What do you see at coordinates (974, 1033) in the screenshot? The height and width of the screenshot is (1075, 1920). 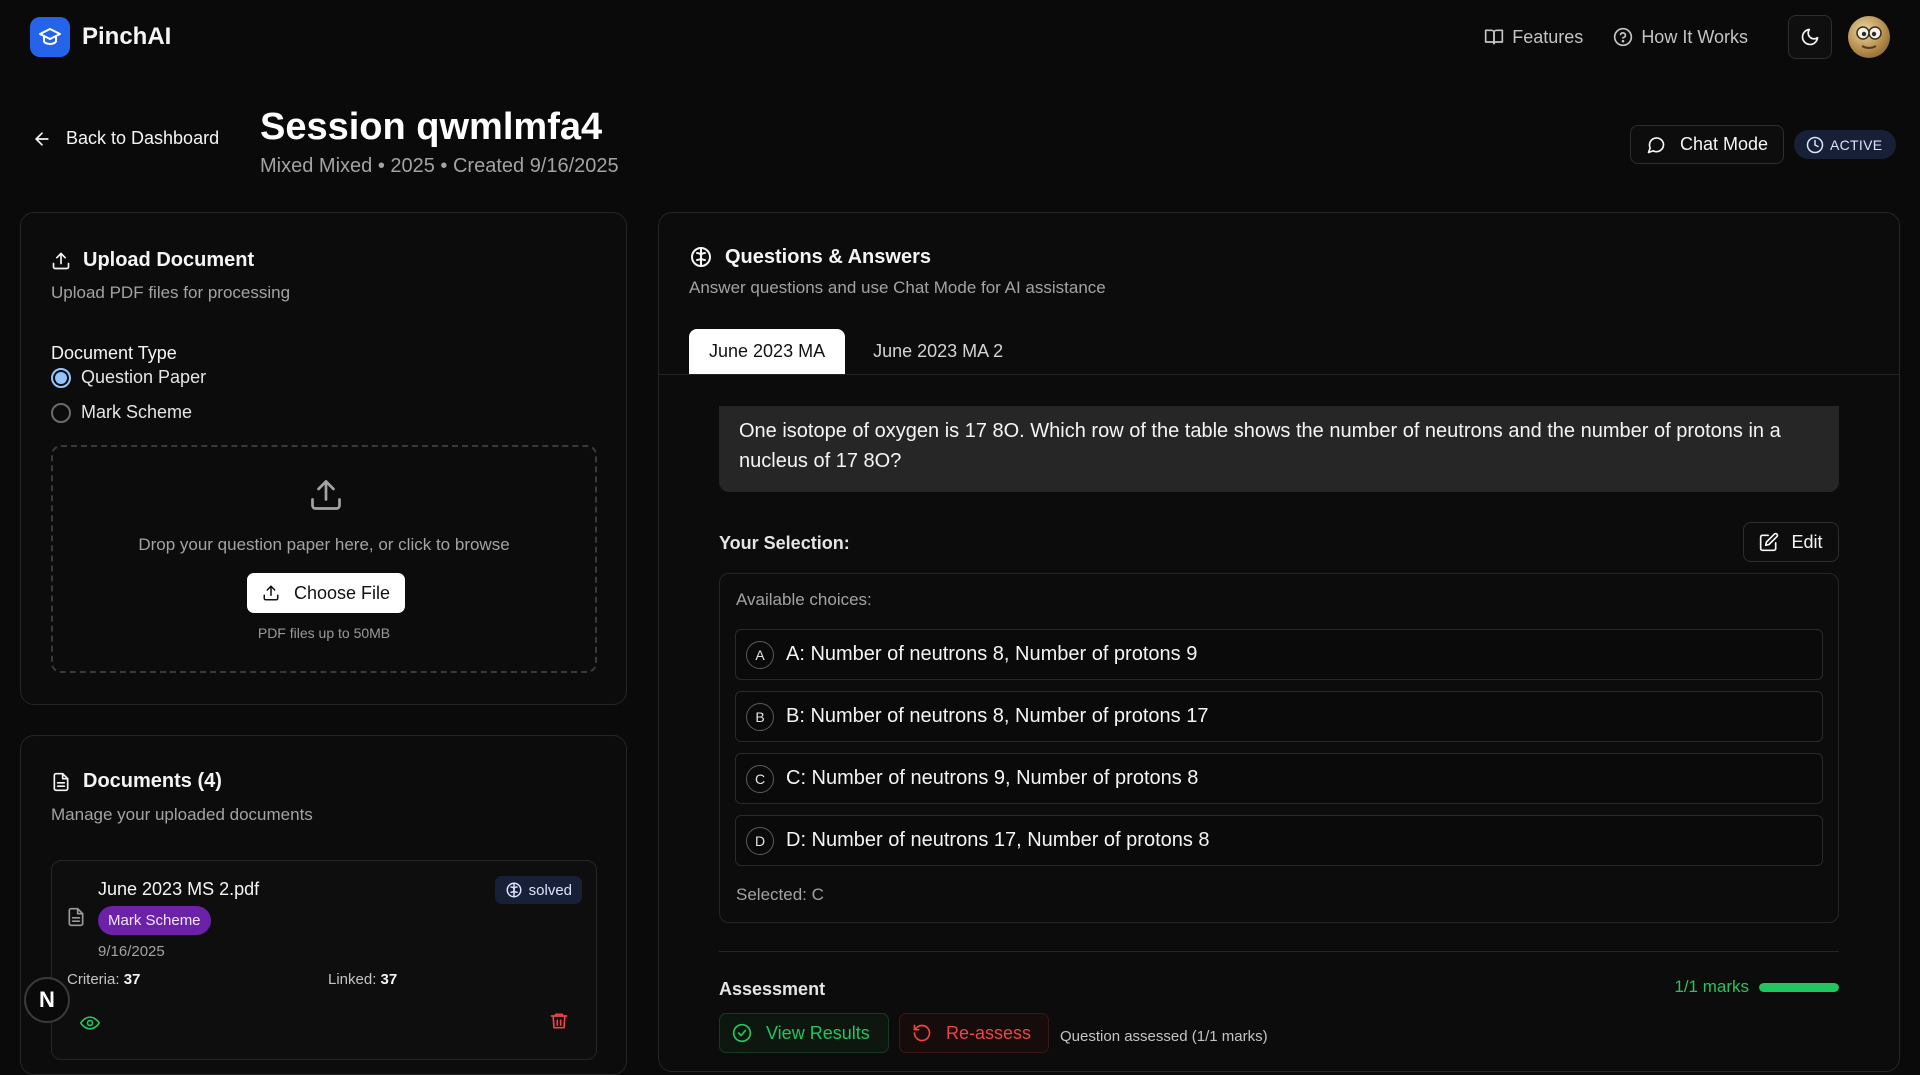 I see `reassess-button: Re-assess` at bounding box center [974, 1033].